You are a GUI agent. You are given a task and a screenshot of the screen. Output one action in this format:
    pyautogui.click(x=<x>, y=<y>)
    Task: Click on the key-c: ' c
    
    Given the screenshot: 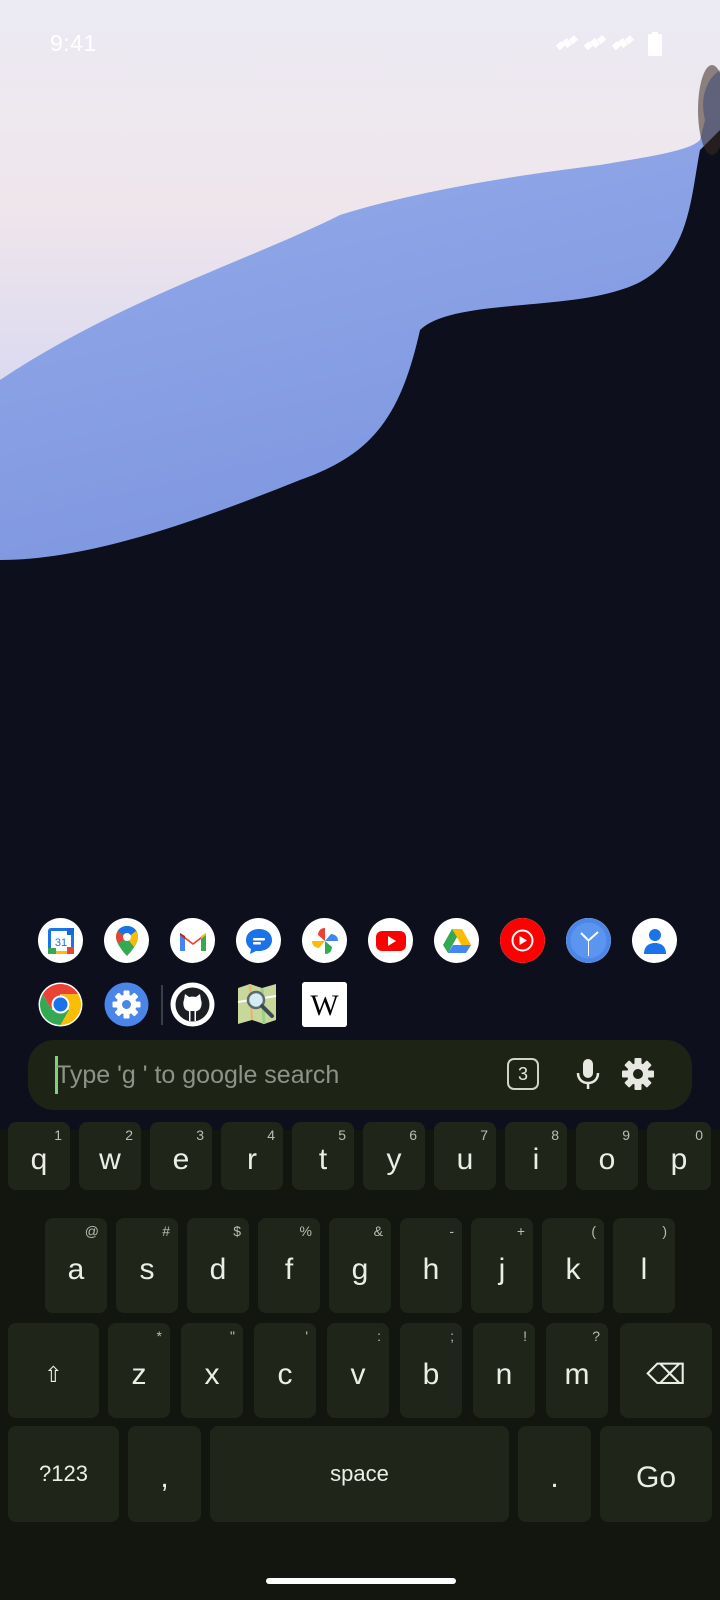 What is the action you would take?
    pyautogui.click(x=285, y=1370)
    